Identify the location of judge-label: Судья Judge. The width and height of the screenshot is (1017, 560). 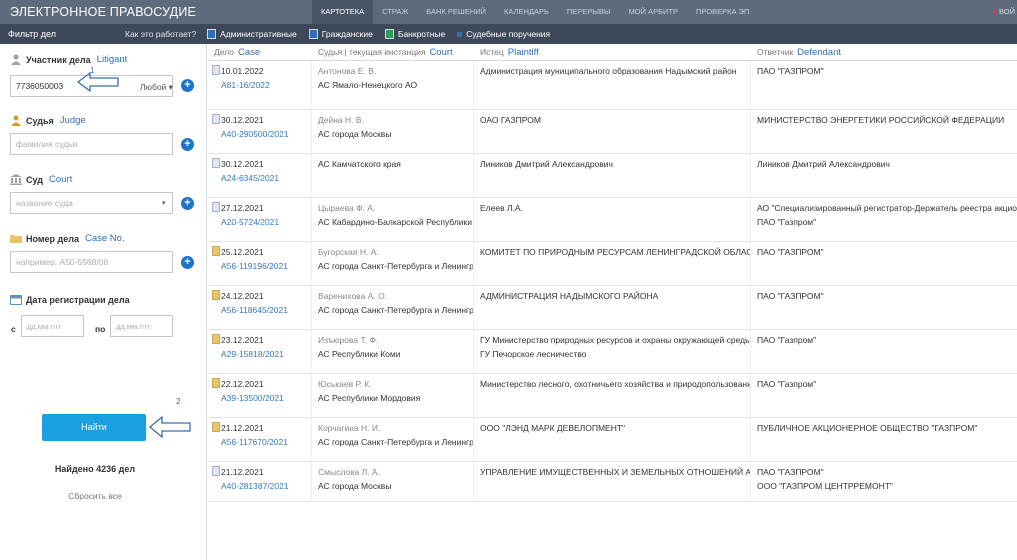
(48, 120).